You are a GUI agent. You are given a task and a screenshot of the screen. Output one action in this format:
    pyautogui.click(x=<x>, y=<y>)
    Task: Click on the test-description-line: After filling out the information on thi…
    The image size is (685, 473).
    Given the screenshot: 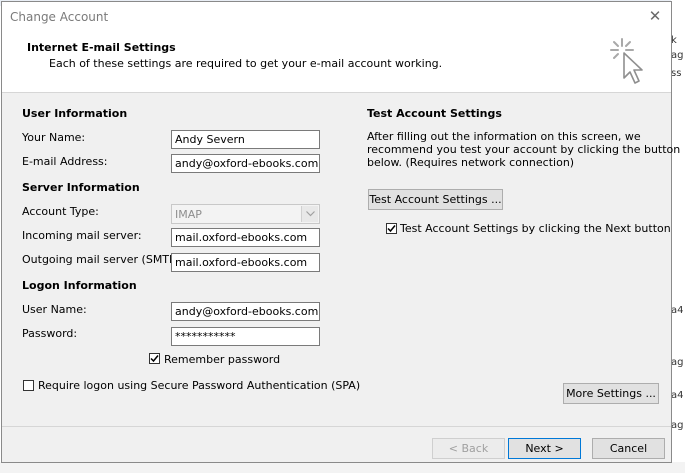 What is the action you would take?
    pyautogui.click(x=504, y=136)
    